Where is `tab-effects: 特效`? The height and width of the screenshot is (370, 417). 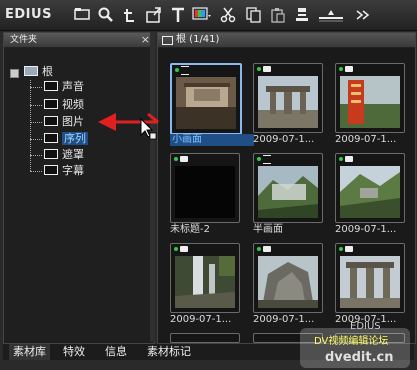 tab-effects: 特效 is located at coordinates (74, 352).